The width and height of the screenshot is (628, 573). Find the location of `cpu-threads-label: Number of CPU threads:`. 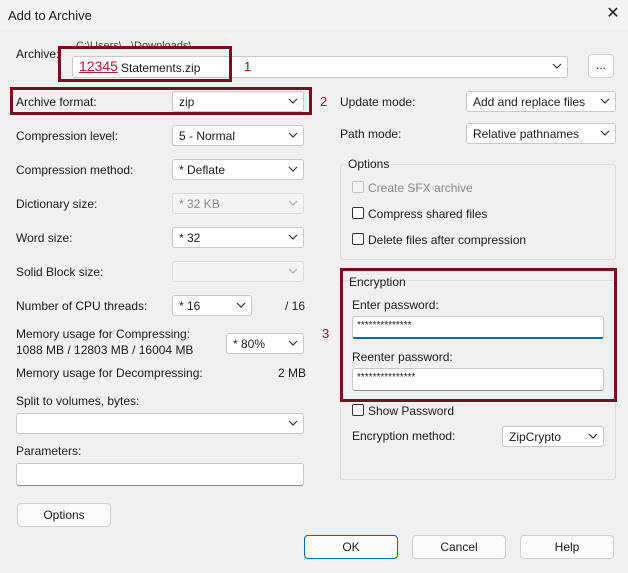

cpu-threads-label: Number of CPU threads: is located at coordinates (82, 306).